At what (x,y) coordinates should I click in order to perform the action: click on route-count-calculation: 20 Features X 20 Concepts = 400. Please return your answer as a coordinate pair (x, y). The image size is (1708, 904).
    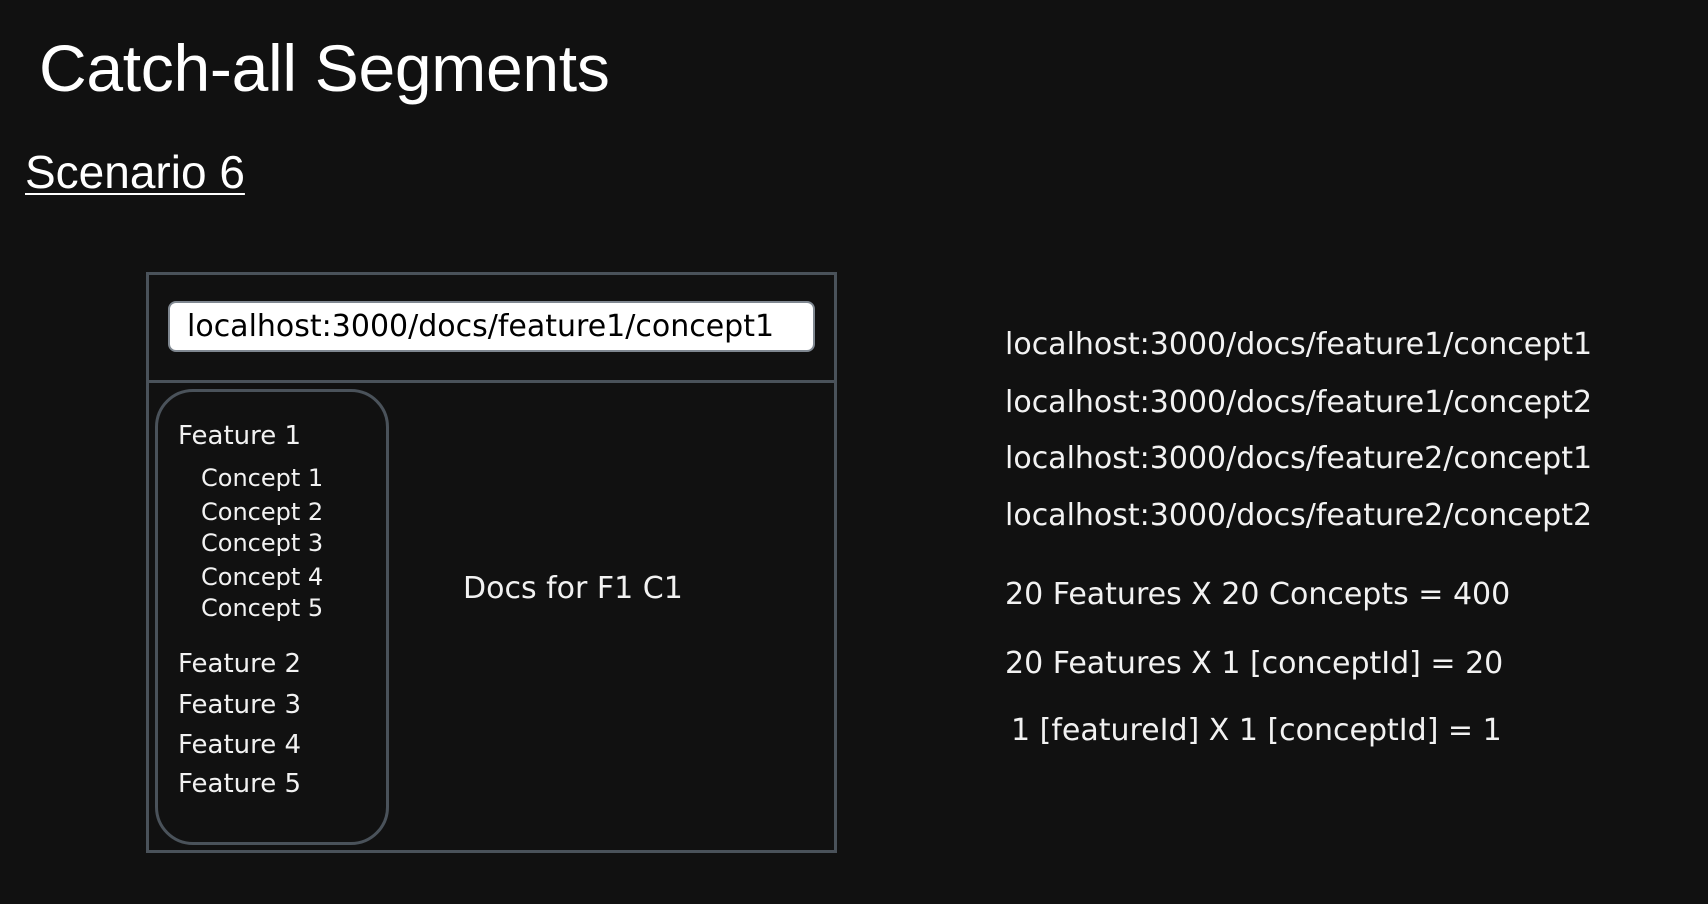
    Looking at the image, I should click on (1258, 594).